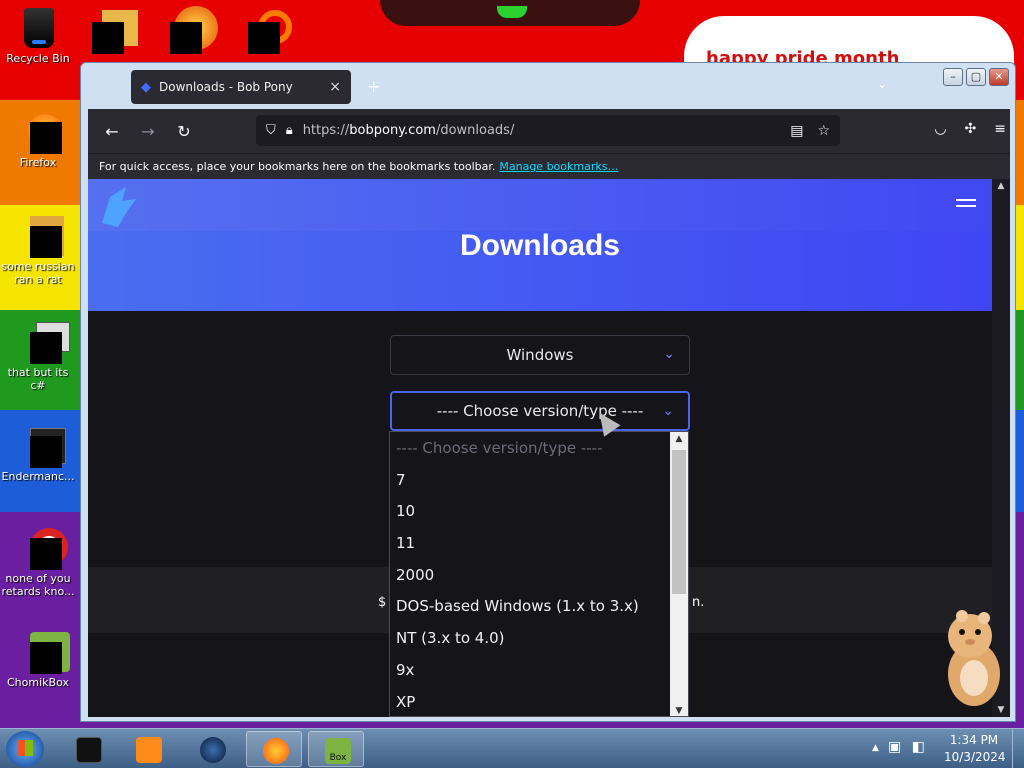  I want to click on site-header, so click(540, 205).